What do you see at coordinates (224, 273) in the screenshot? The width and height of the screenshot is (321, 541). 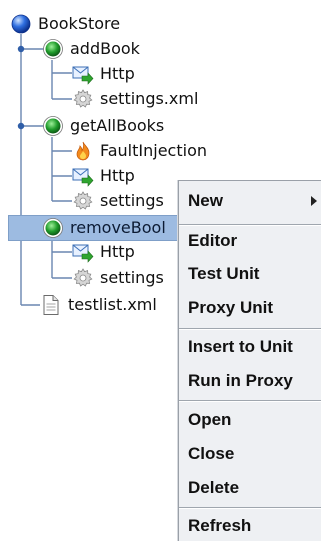 I see `menu-item-label: Test Unit` at bounding box center [224, 273].